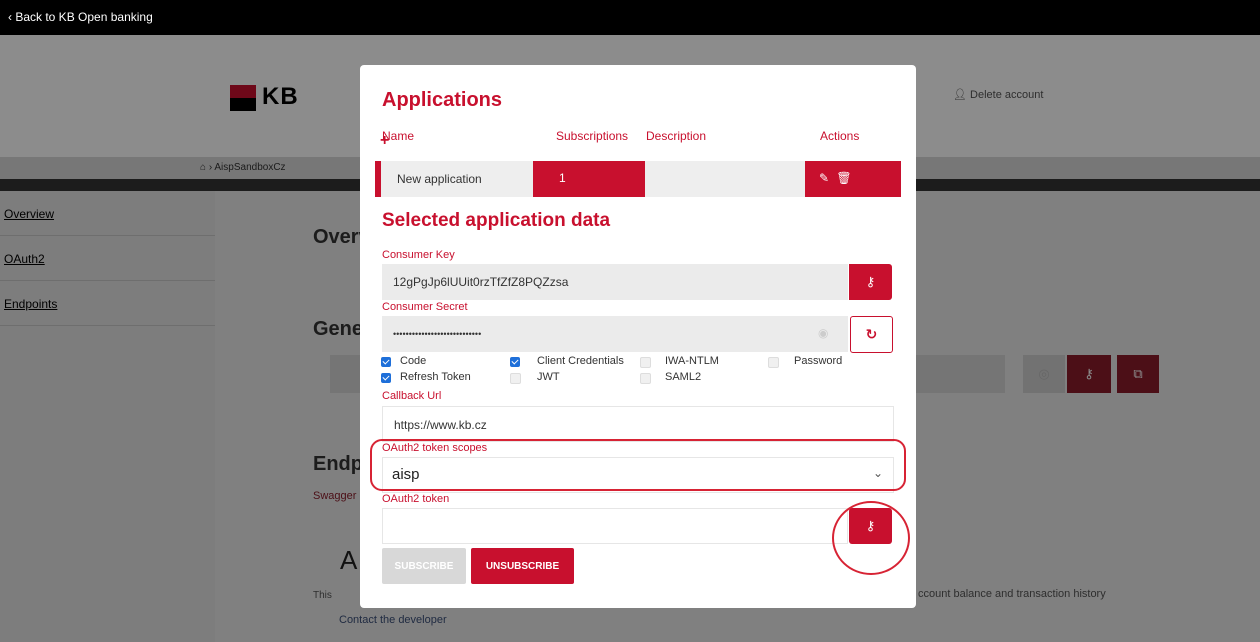  I want to click on modal-title: Applications, so click(442, 100).